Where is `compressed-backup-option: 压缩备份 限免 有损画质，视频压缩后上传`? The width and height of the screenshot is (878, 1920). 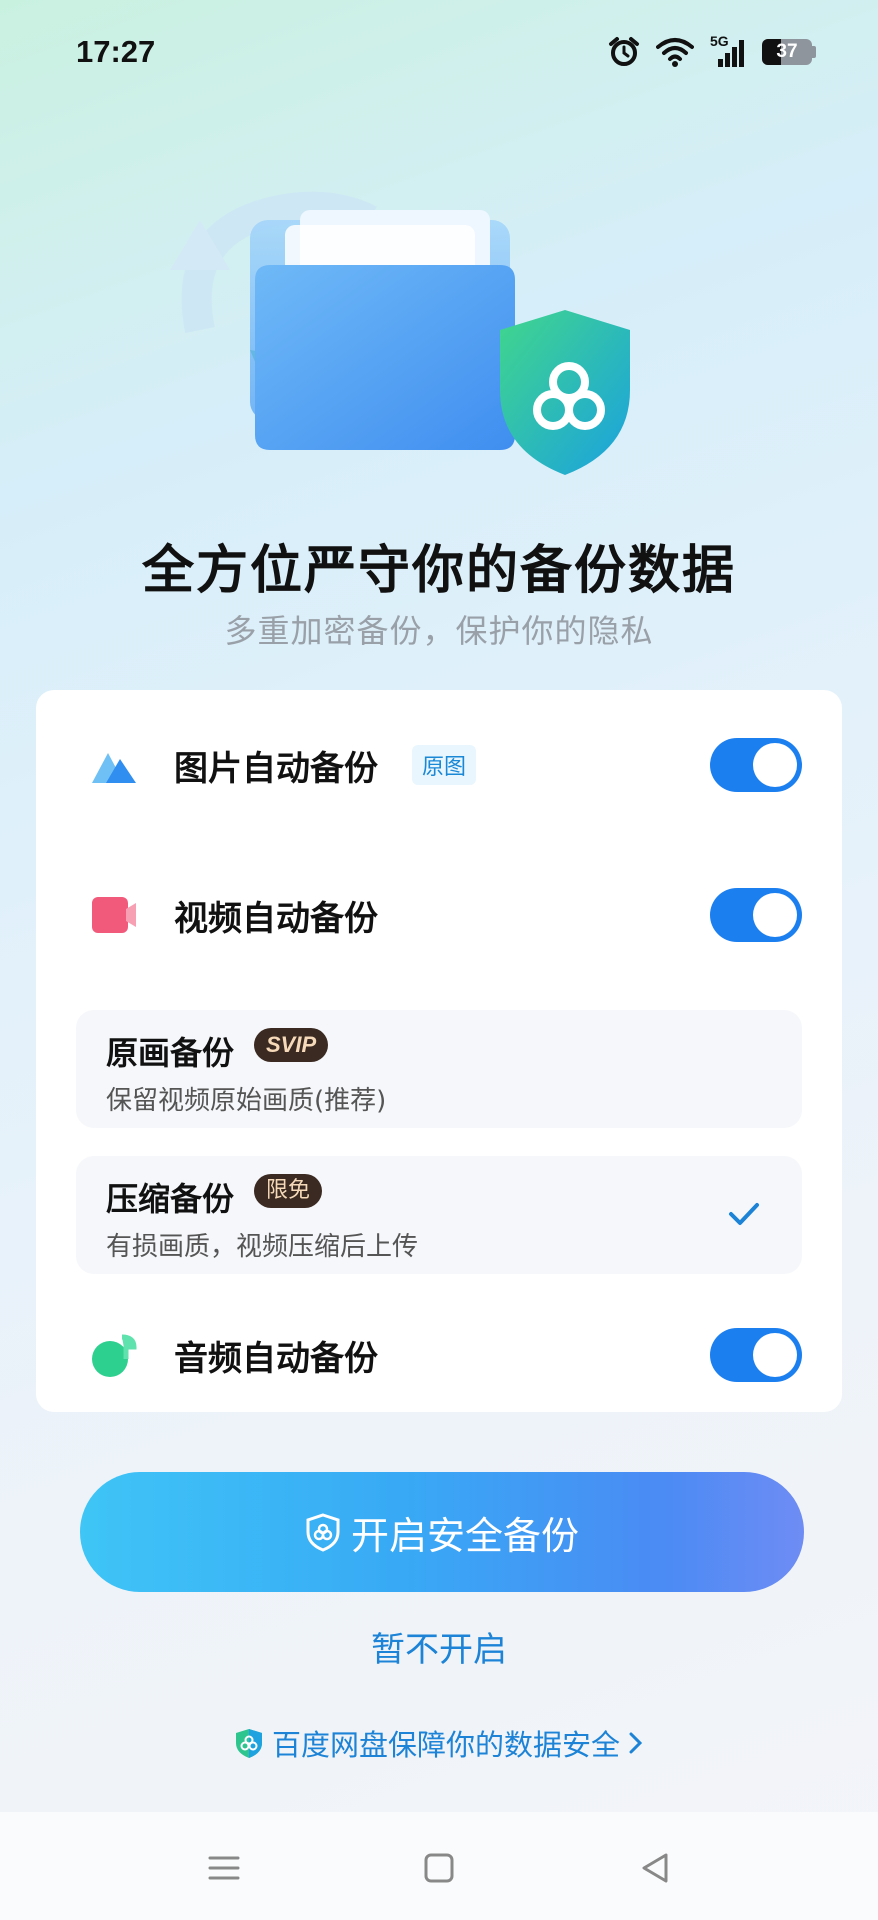 compressed-backup-option: 压缩备份 限免 有损画质，视频压缩后上传 is located at coordinates (439, 1215).